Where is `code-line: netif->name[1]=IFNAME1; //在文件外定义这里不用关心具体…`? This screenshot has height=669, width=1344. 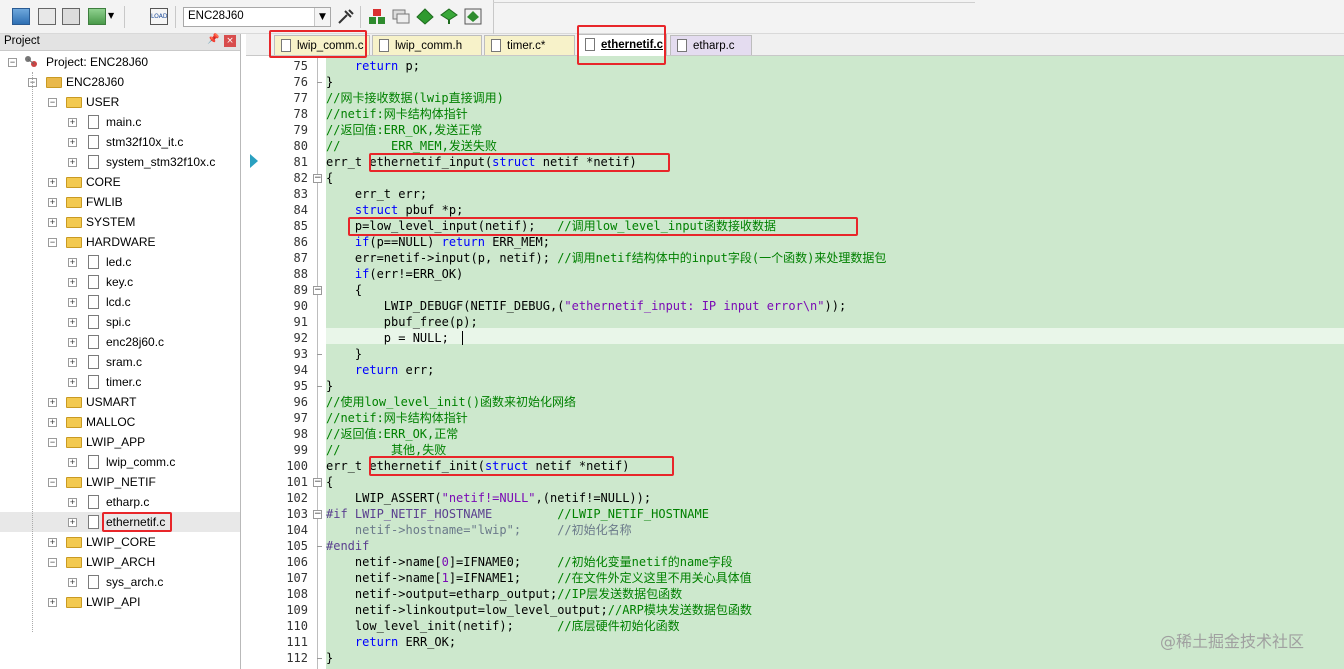 code-line: netif->name[1]=IFNAME1; //在文件外定义这里不用关心具体… is located at coordinates (539, 578).